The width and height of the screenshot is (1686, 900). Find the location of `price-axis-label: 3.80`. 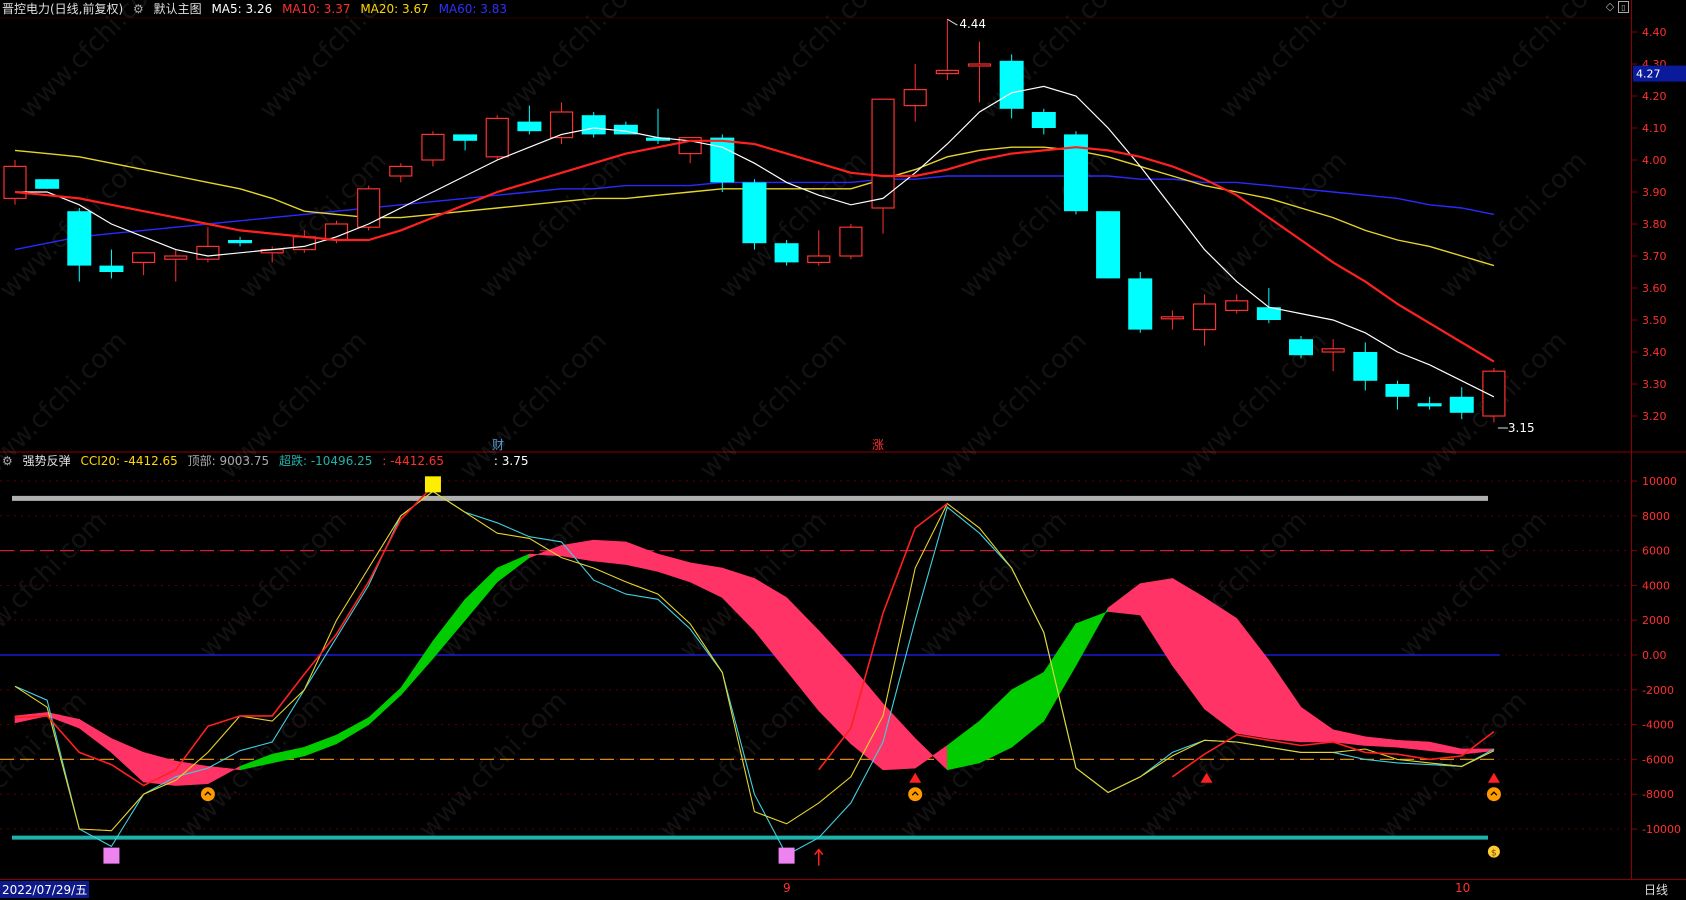

price-axis-label: 3.80 is located at coordinates (1654, 224).